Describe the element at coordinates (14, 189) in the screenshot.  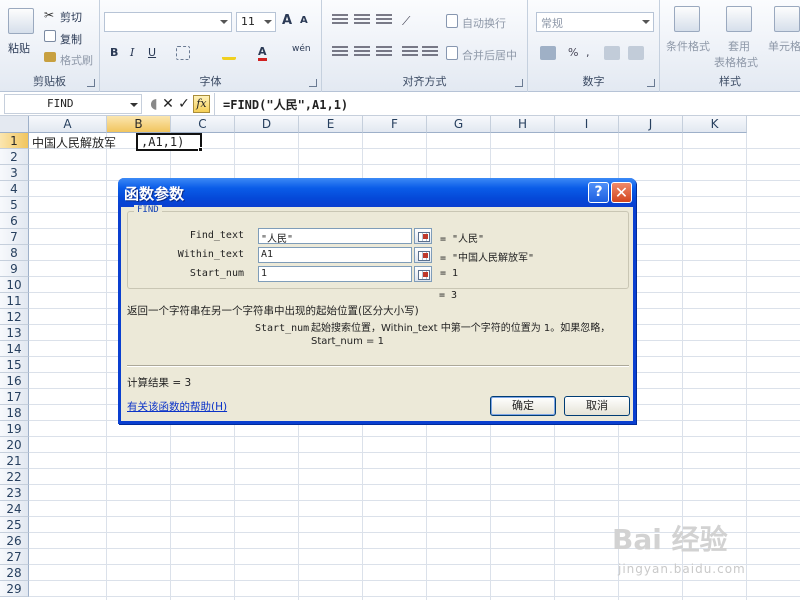
I see `row-header-4: 4` at that location.